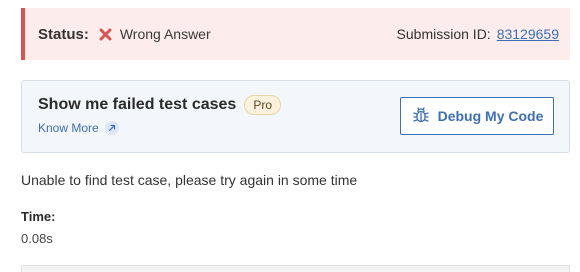 The image size is (580, 272). Describe the element at coordinates (111, 128) in the screenshot. I see `arrow-up-right-icon` at that location.